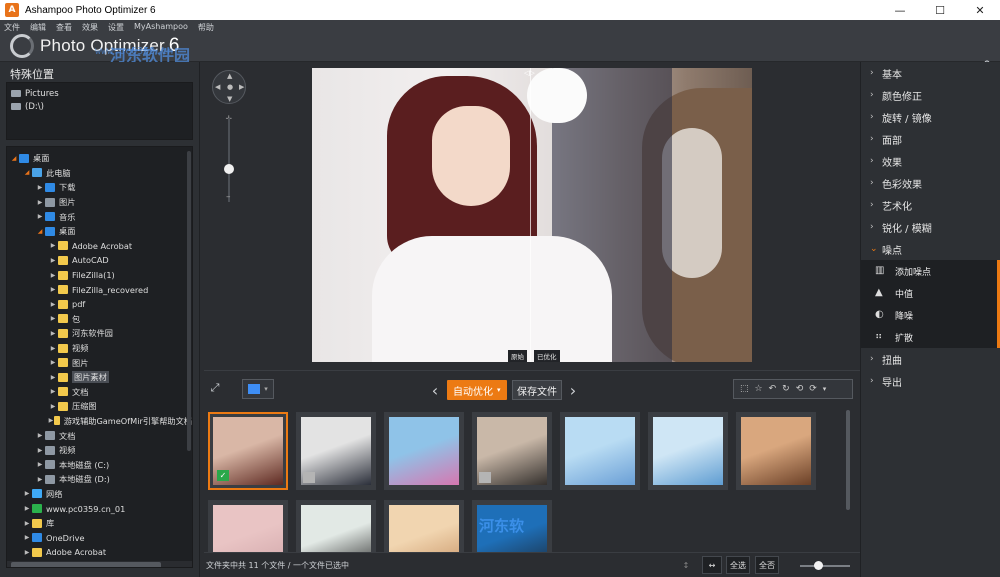  What do you see at coordinates (825, 566) in the screenshot?
I see `thumbnail-size-slider` at bounding box center [825, 566].